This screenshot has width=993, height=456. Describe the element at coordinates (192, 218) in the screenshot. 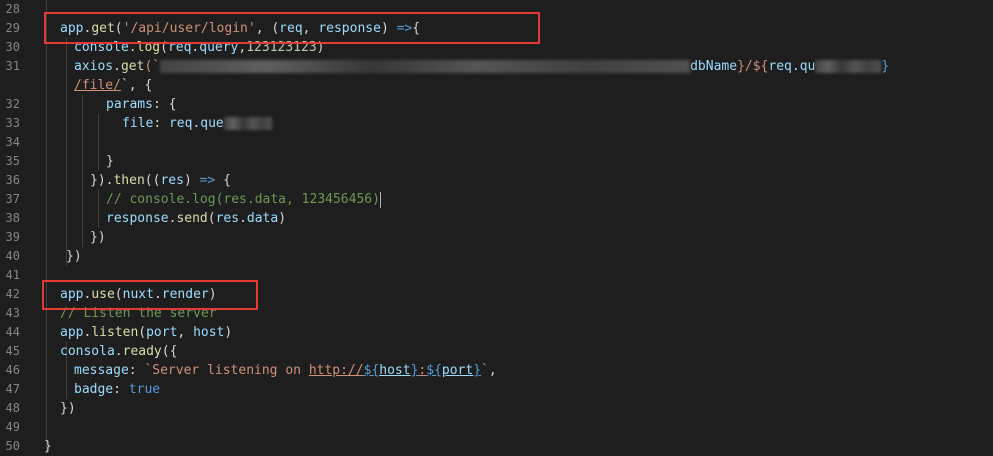

I see `token: send` at that location.